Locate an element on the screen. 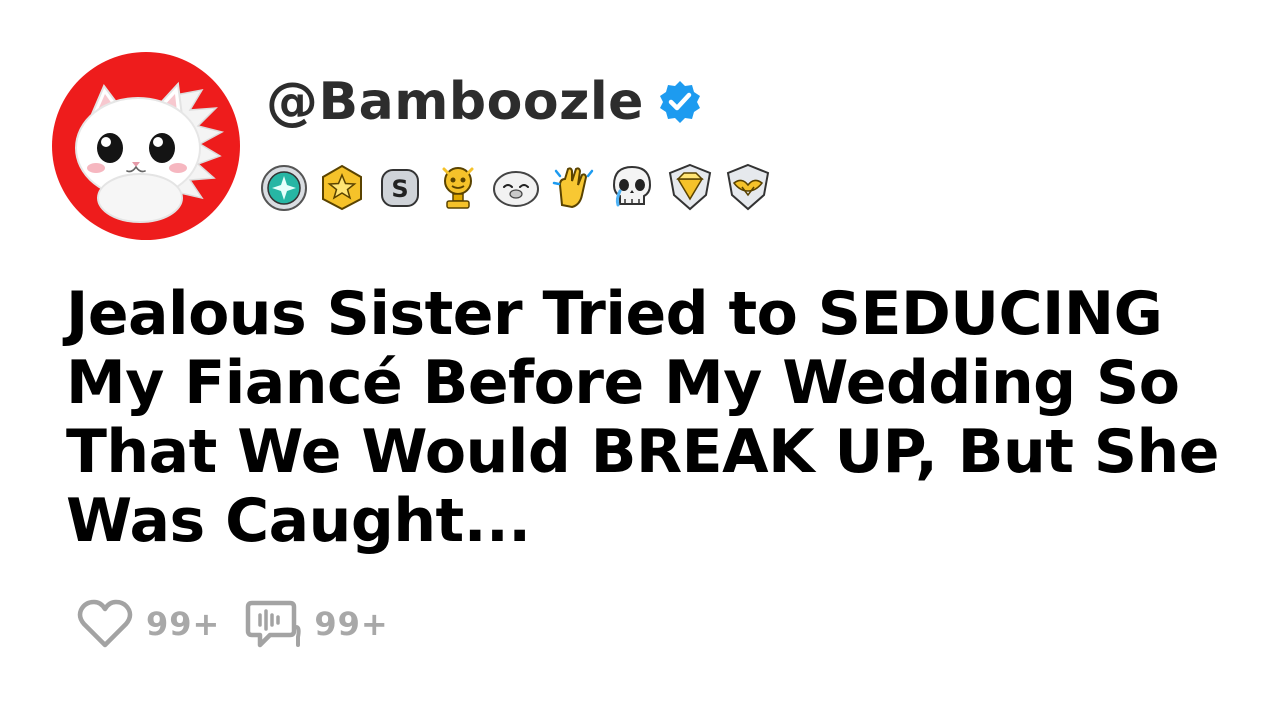 The image size is (1280, 720). username-row: @Bamboozle is located at coordinates (485, 102).